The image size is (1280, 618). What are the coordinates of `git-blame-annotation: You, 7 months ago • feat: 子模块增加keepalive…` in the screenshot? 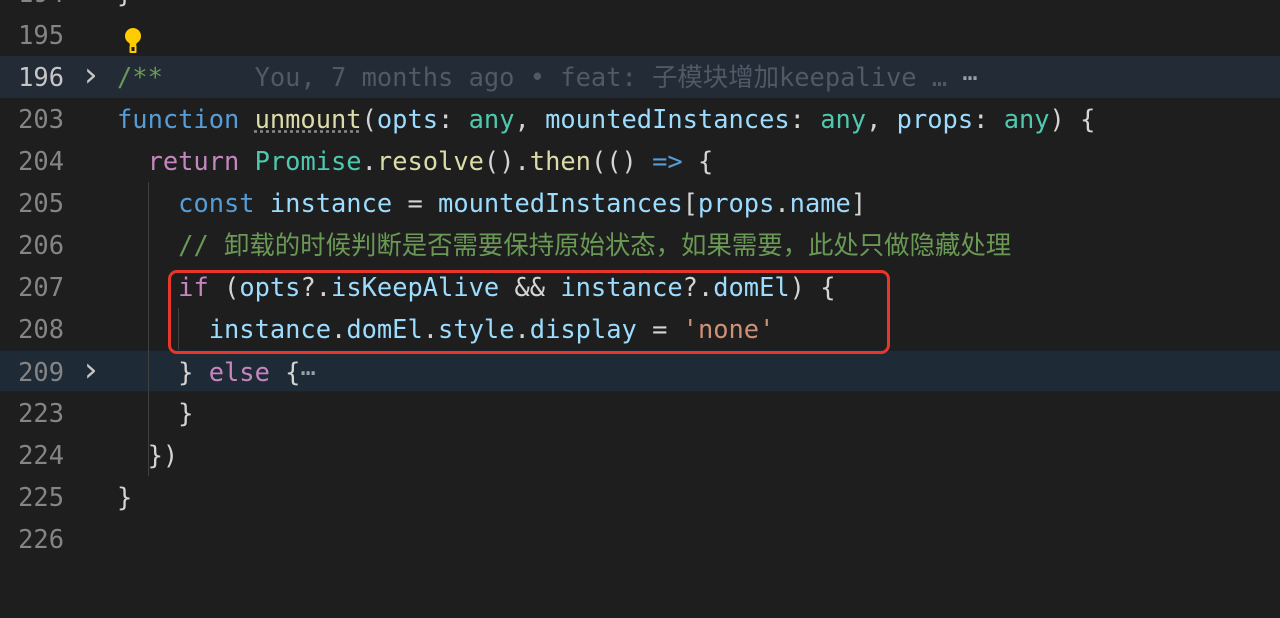 It's located at (562, 77).